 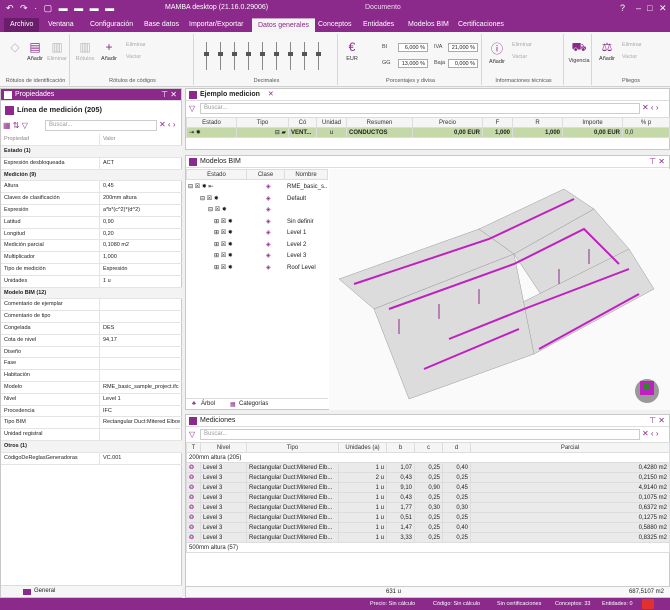 What do you see at coordinates (536, 45) in the screenshot?
I see `delete-info-button: Eliminar` at bounding box center [536, 45].